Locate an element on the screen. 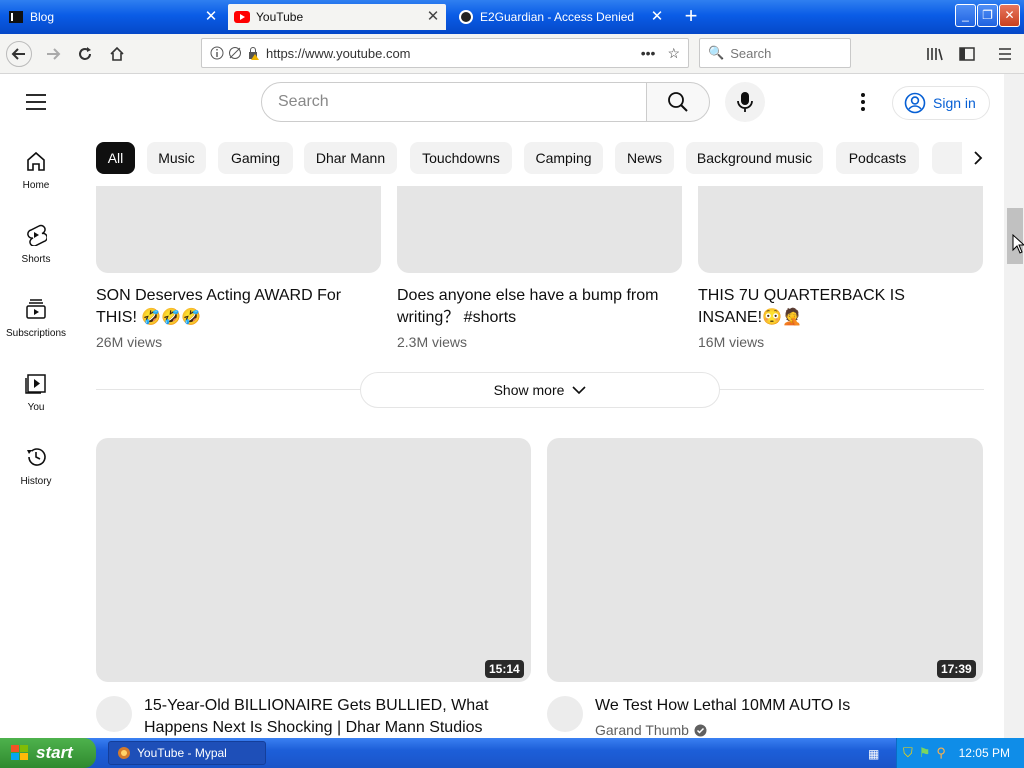 Image resolution: width=1024 pixels, height=768 pixels. site-info-icons is located at coordinates (234, 53).